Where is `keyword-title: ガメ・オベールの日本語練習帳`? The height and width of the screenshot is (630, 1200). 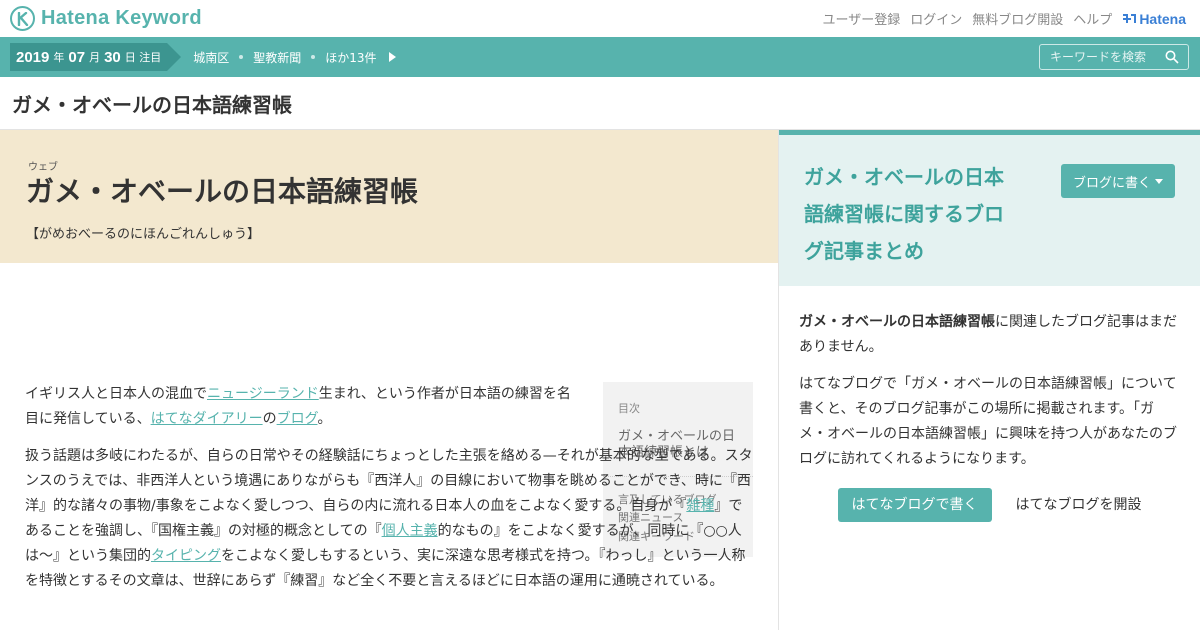 keyword-title: ガメ・オベールの日本語練習帳 is located at coordinates (222, 191).